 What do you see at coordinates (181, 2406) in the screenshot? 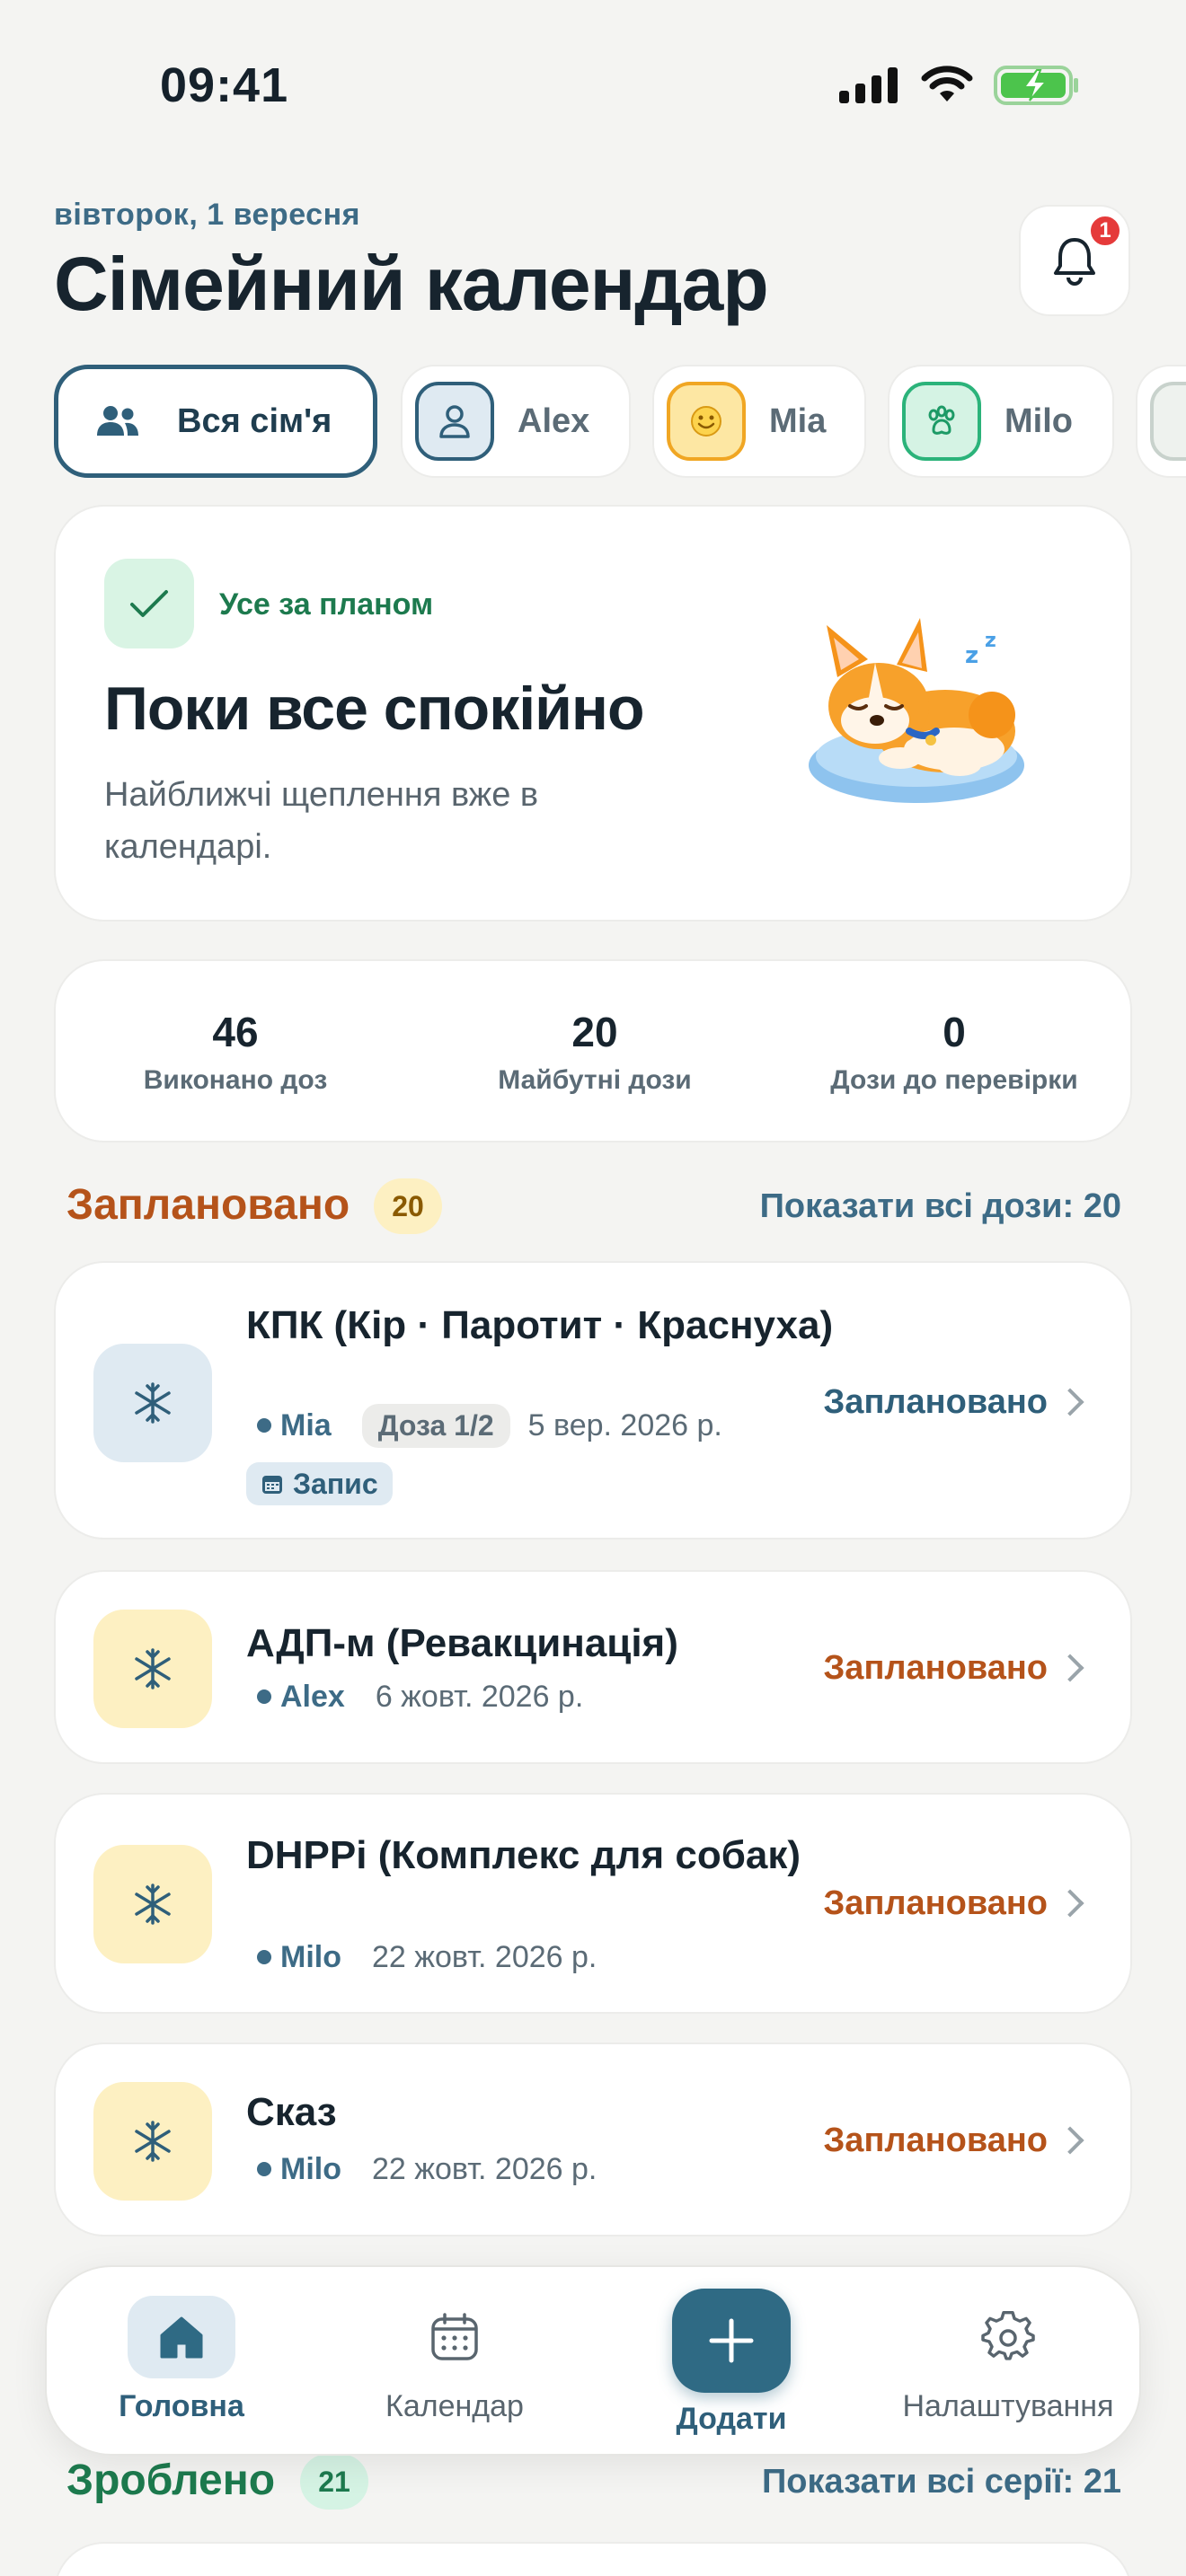
I see `nav-label: Головна` at bounding box center [181, 2406].